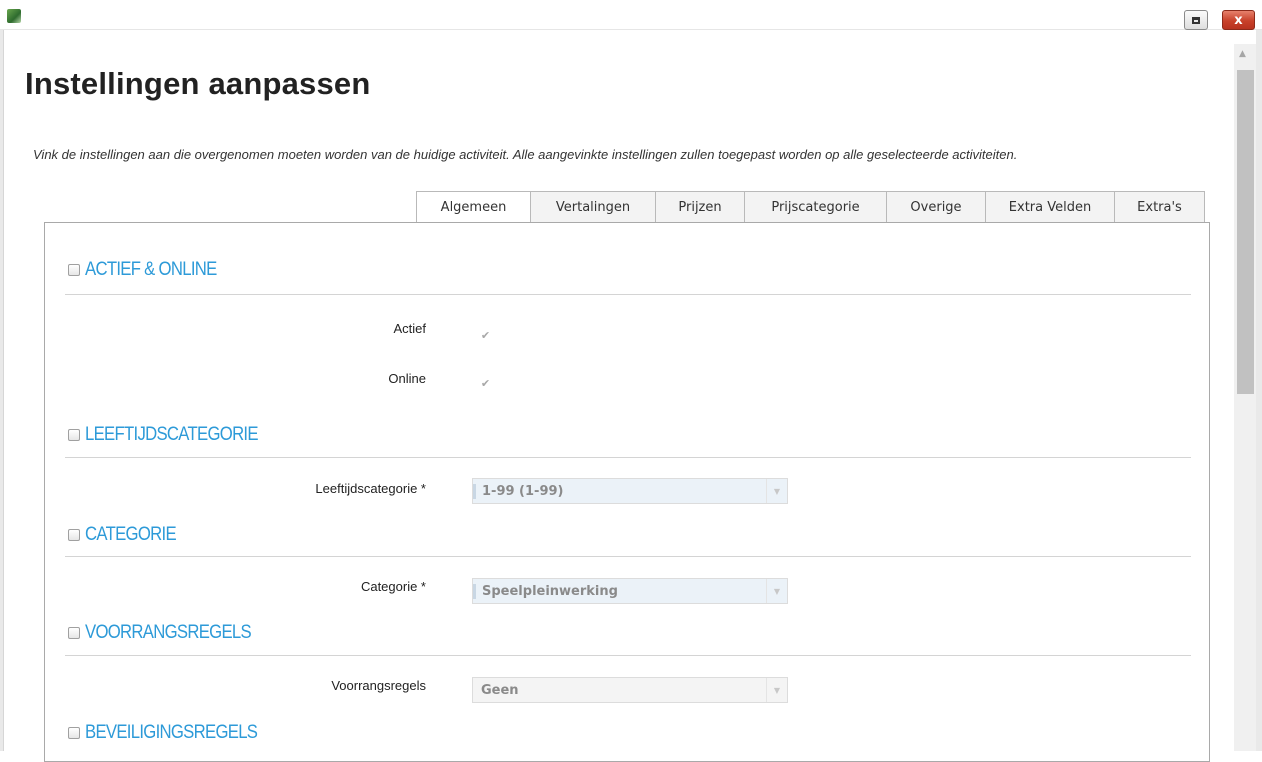  What do you see at coordinates (74, 435) in the screenshot?
I see `section-checkbox-leeftijdscategorie` at bounding box center [74, 435].